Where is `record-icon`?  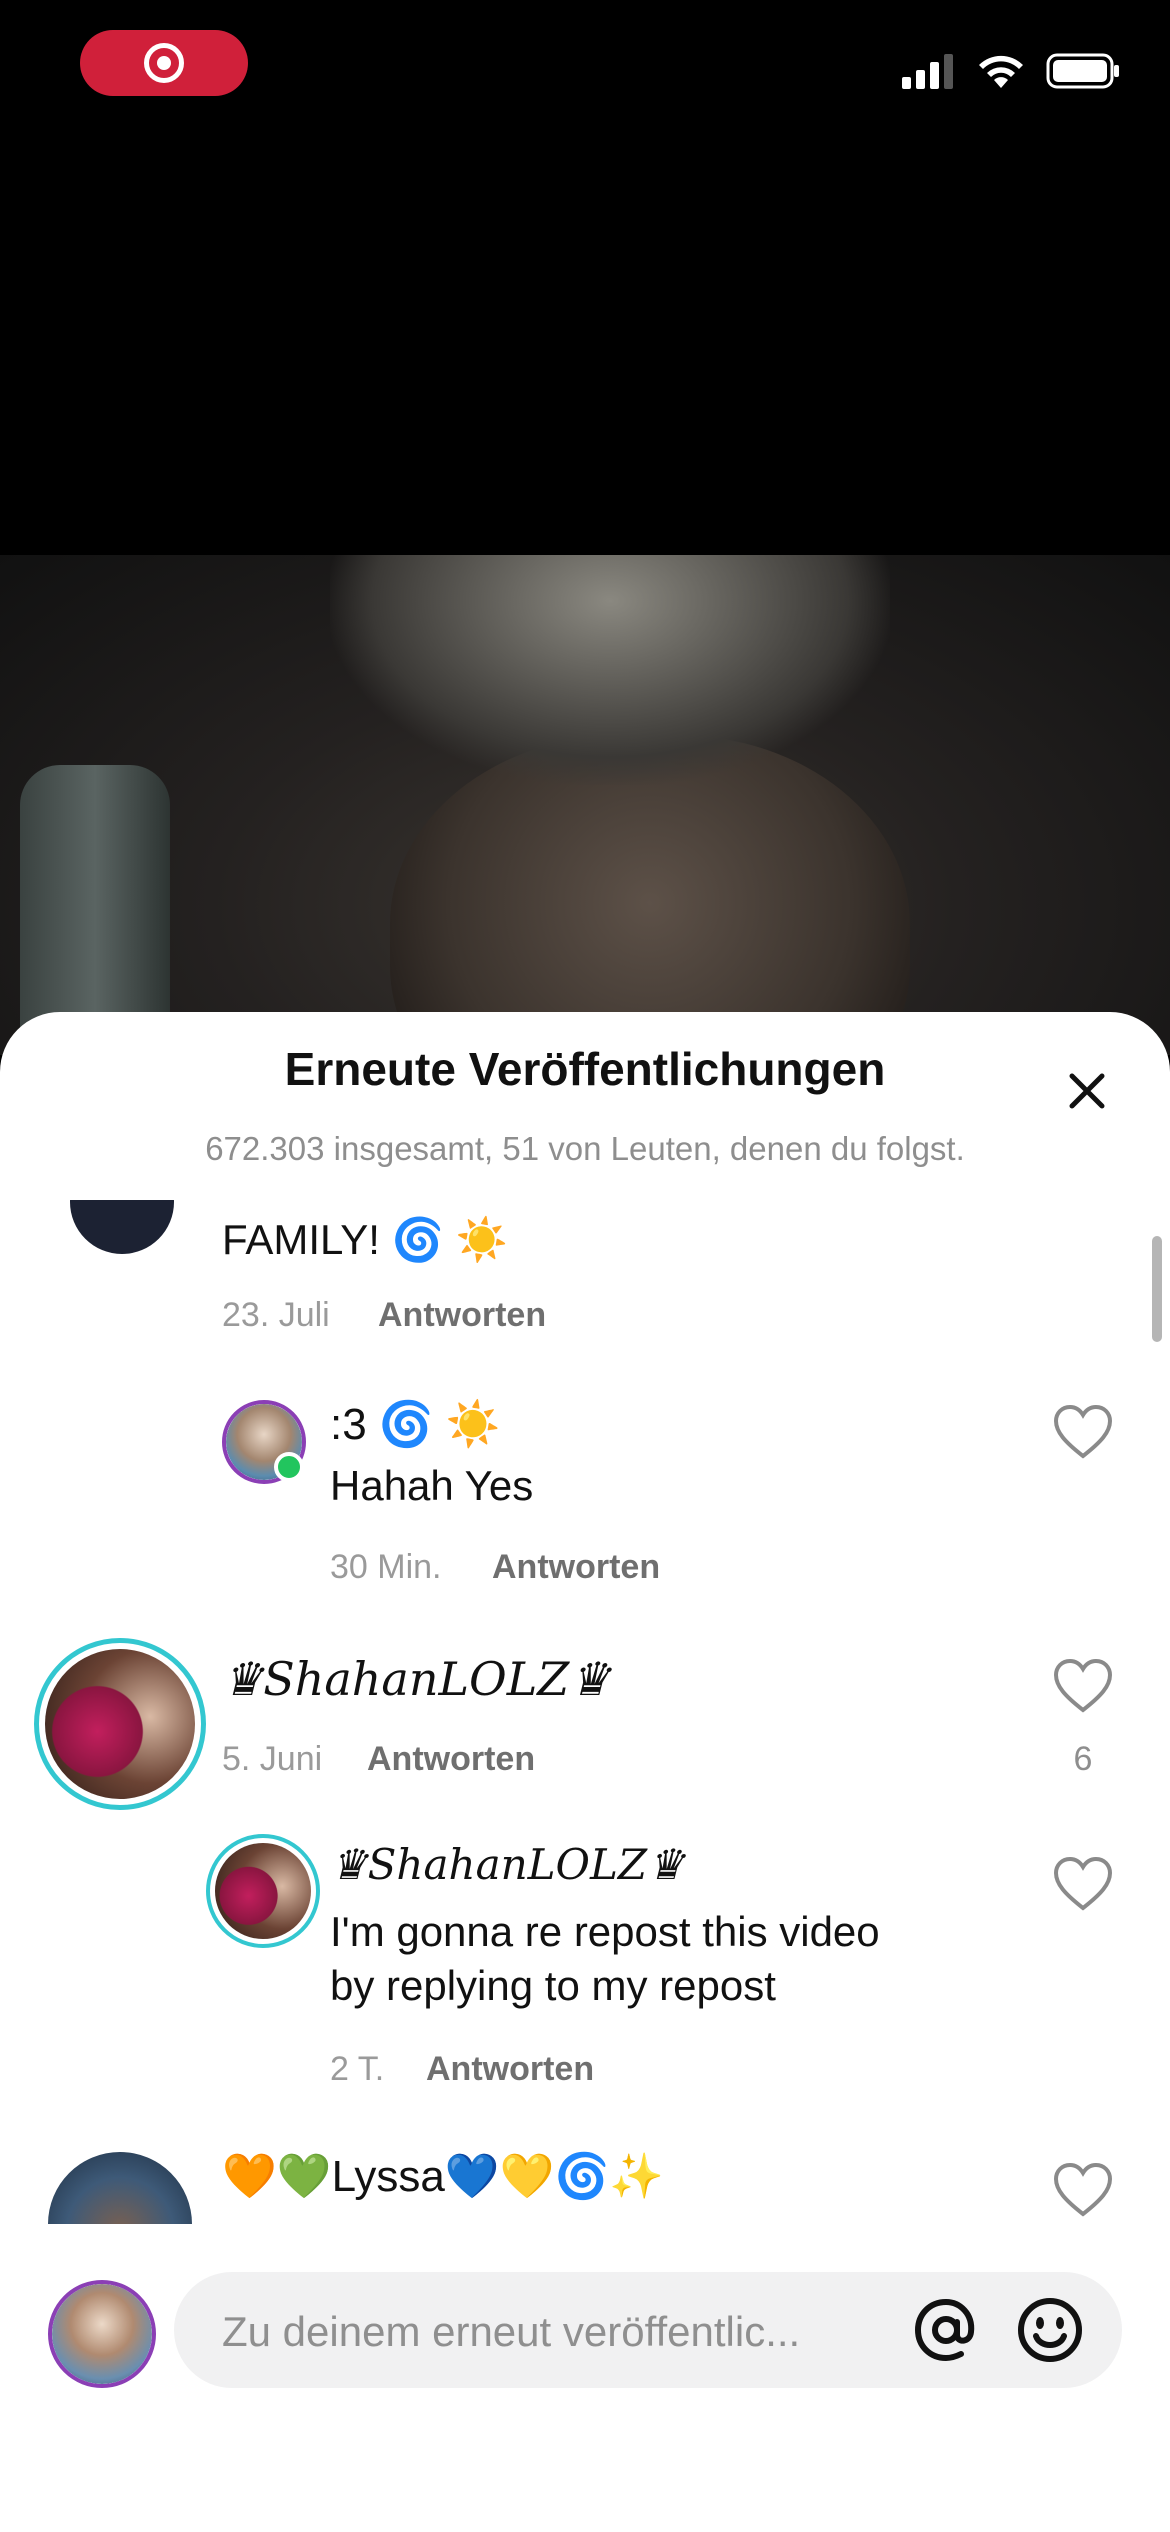 record-icon is located at coordinates (164, 63).